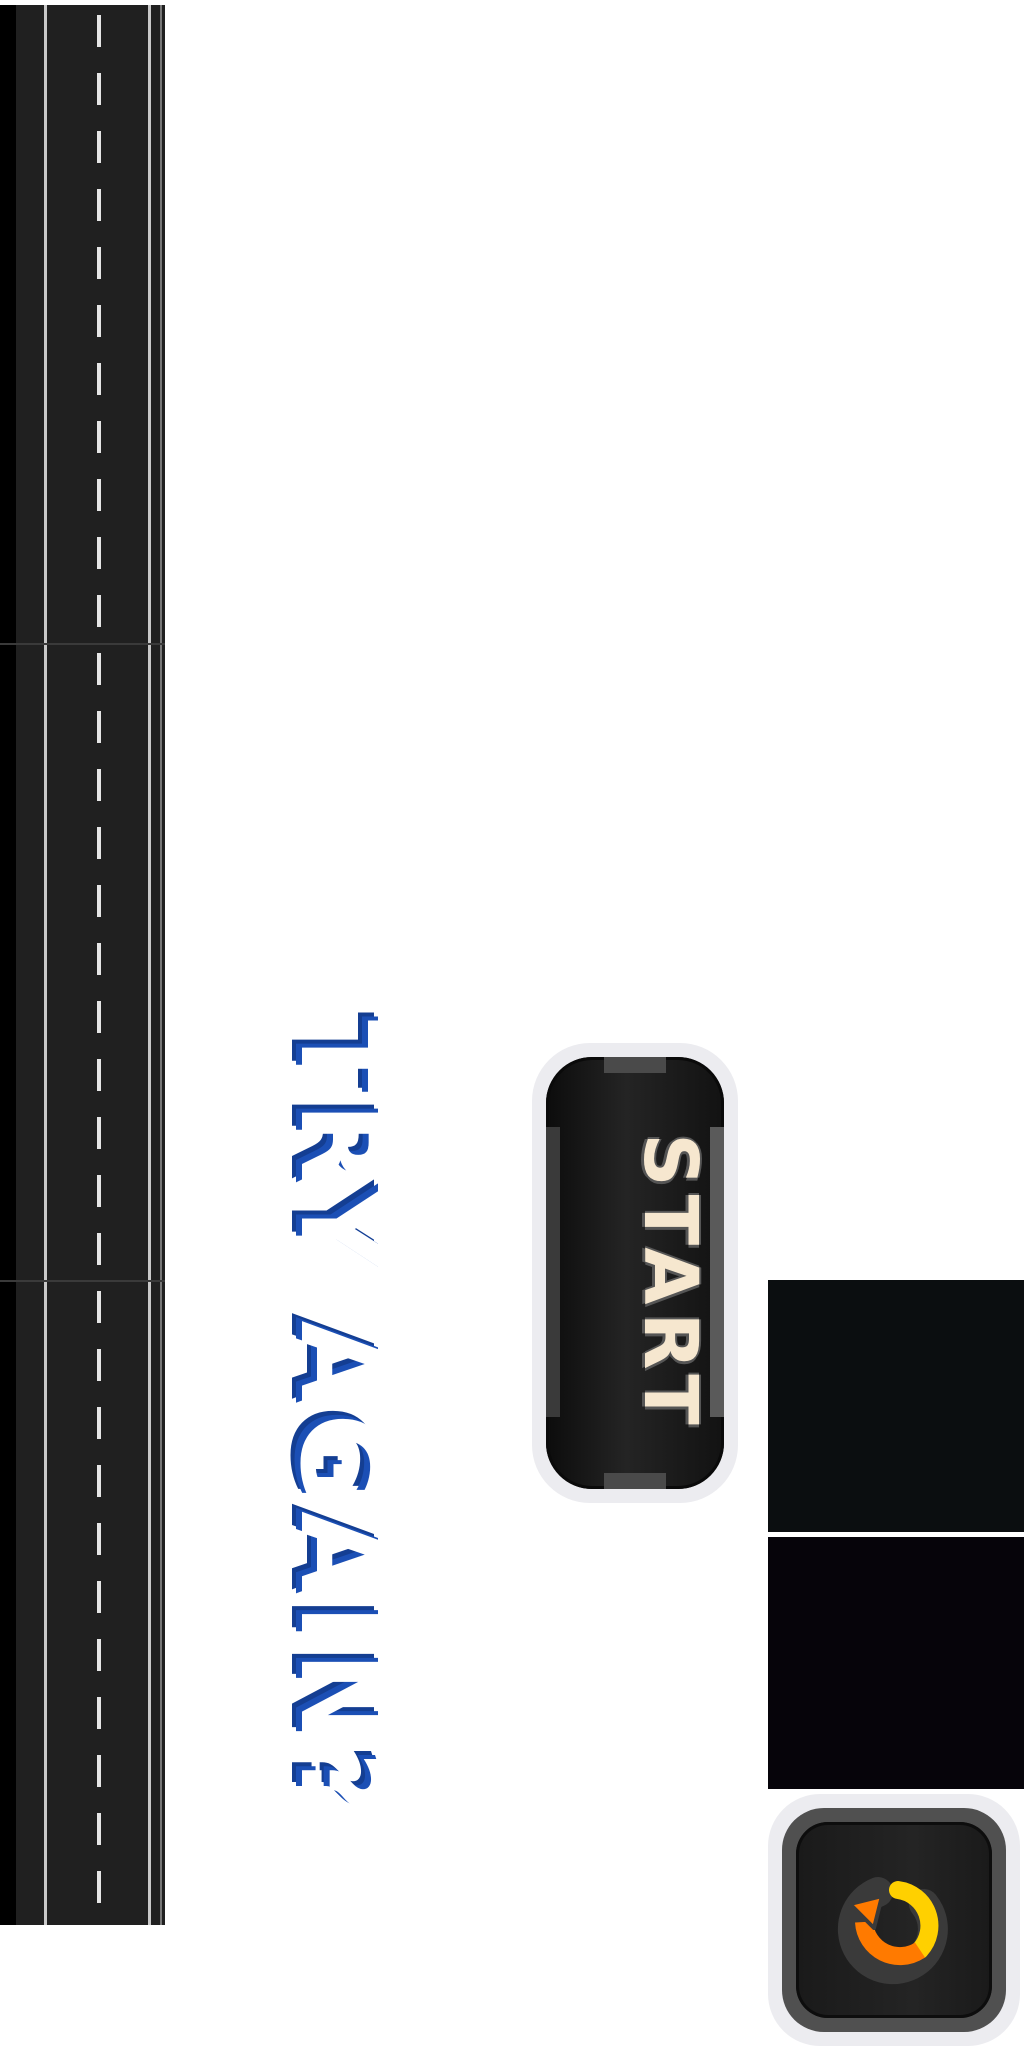 The height and width of the screenshot is (2048, 1024). I want to click on lane-divider-dashes, so click(99, 965).